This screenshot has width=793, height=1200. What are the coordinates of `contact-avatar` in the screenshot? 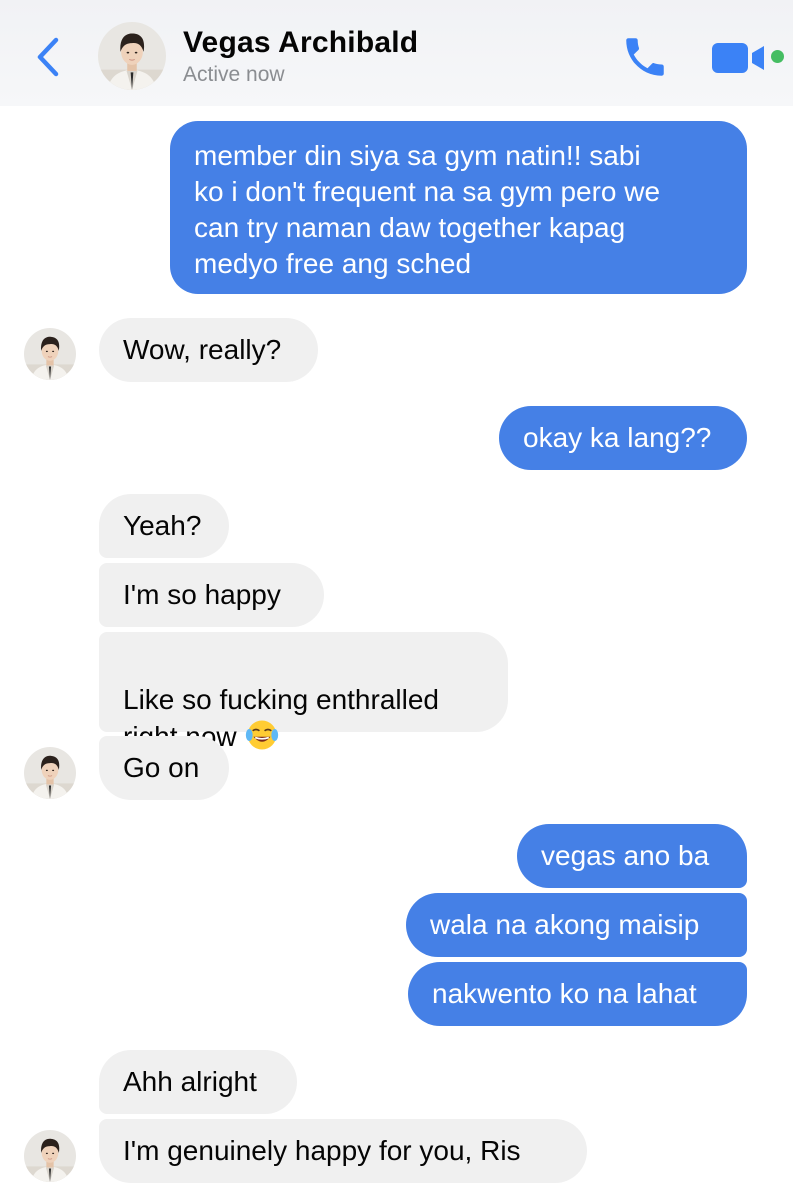 It's located at (132, 56).